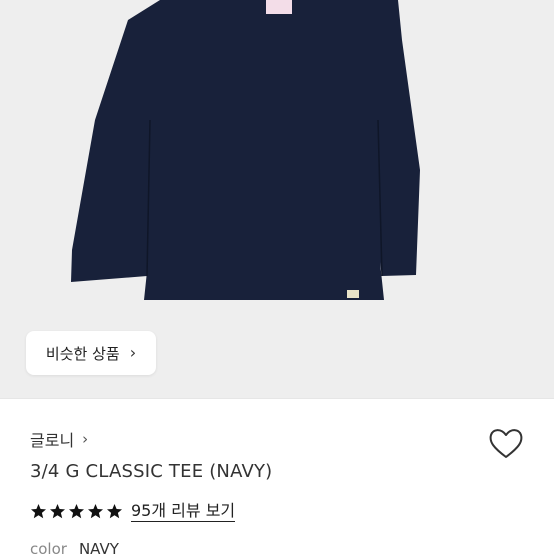  I want to click on star-rating, so click(76, 511).